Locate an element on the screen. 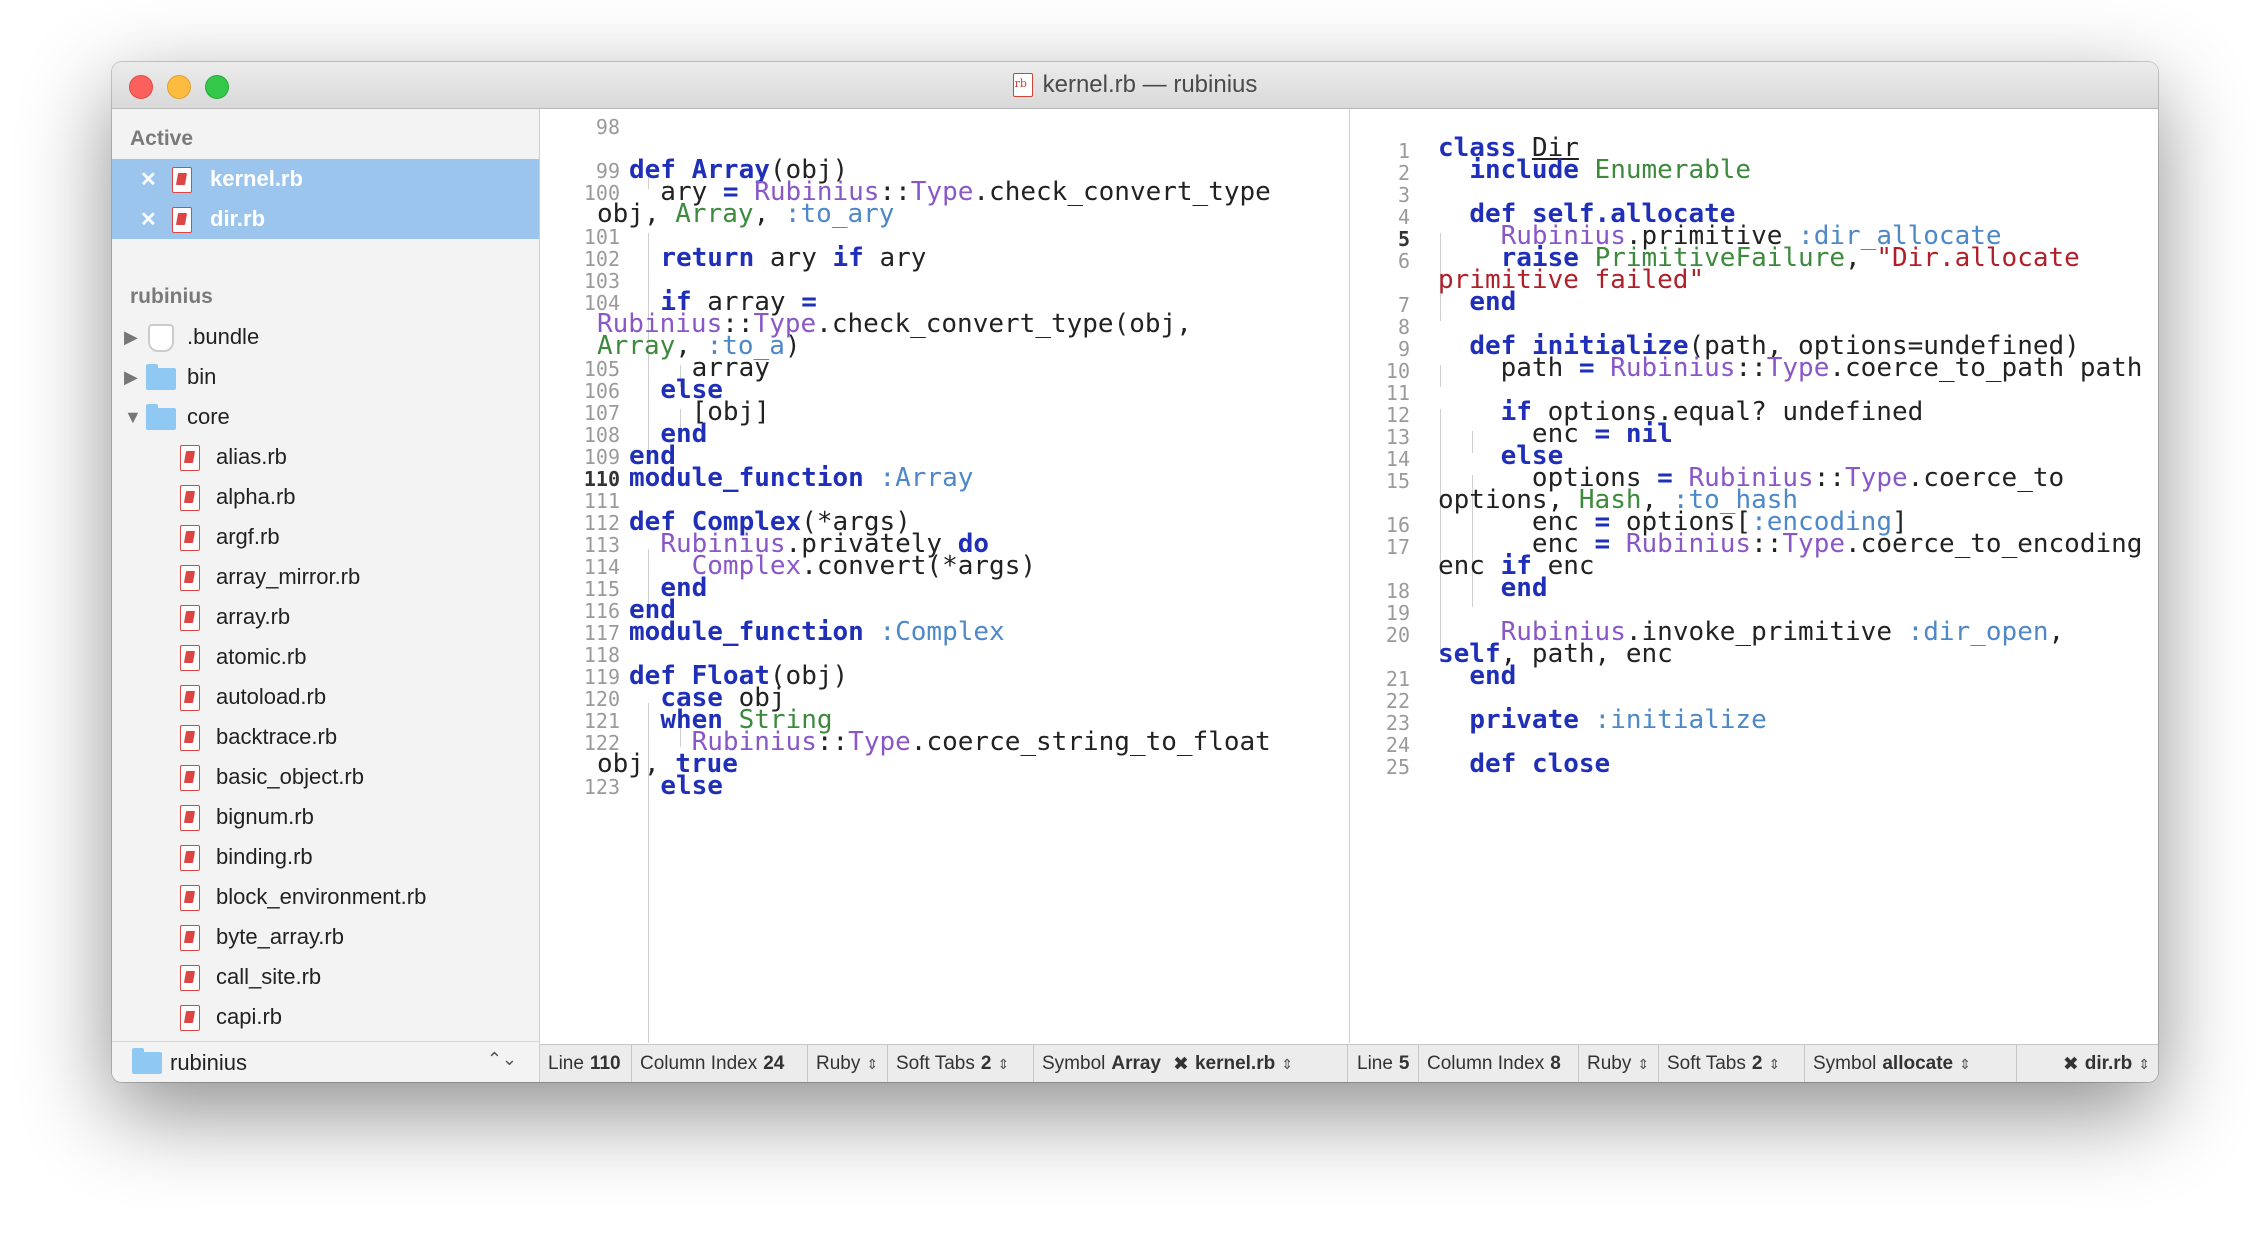 The width and height of the screenshot is (2268, 1242). file-item: byte_array.rb is located at coordinates (325, 937).